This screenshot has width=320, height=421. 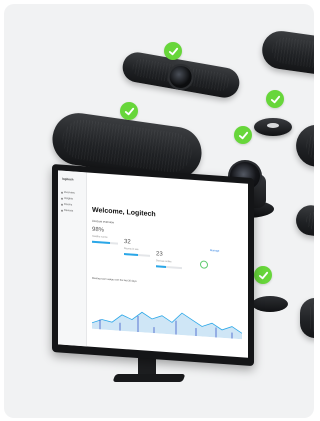 What do you see at coordinates (124, 212) in the screenshot?
I see `page-title: Welcome, Logitech` at bounding box center [124, 212].